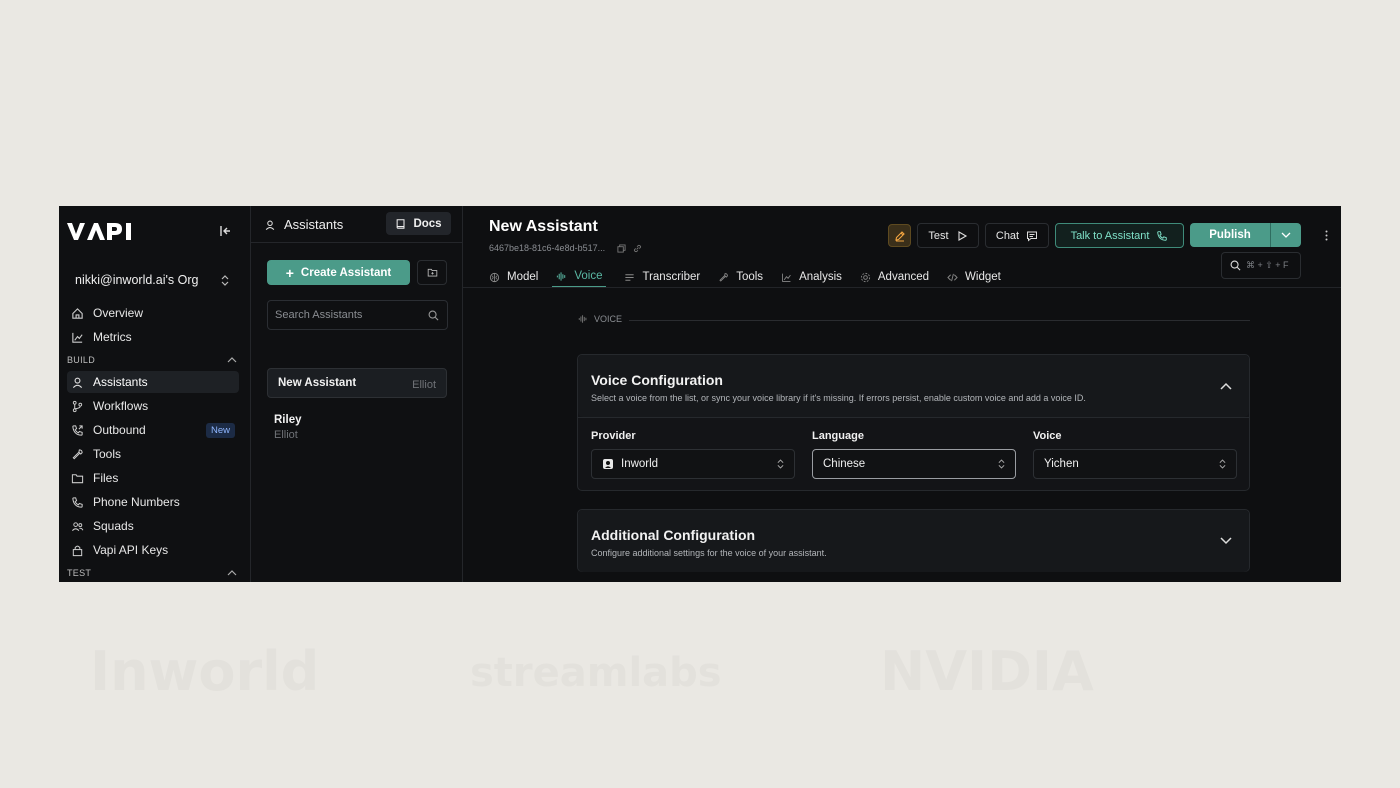 The image size is (1400, 788). What do you see at coordinates (79, 573) in the screenshot?
I see `section-test-label: TEST` at bounding box center [79, 573].